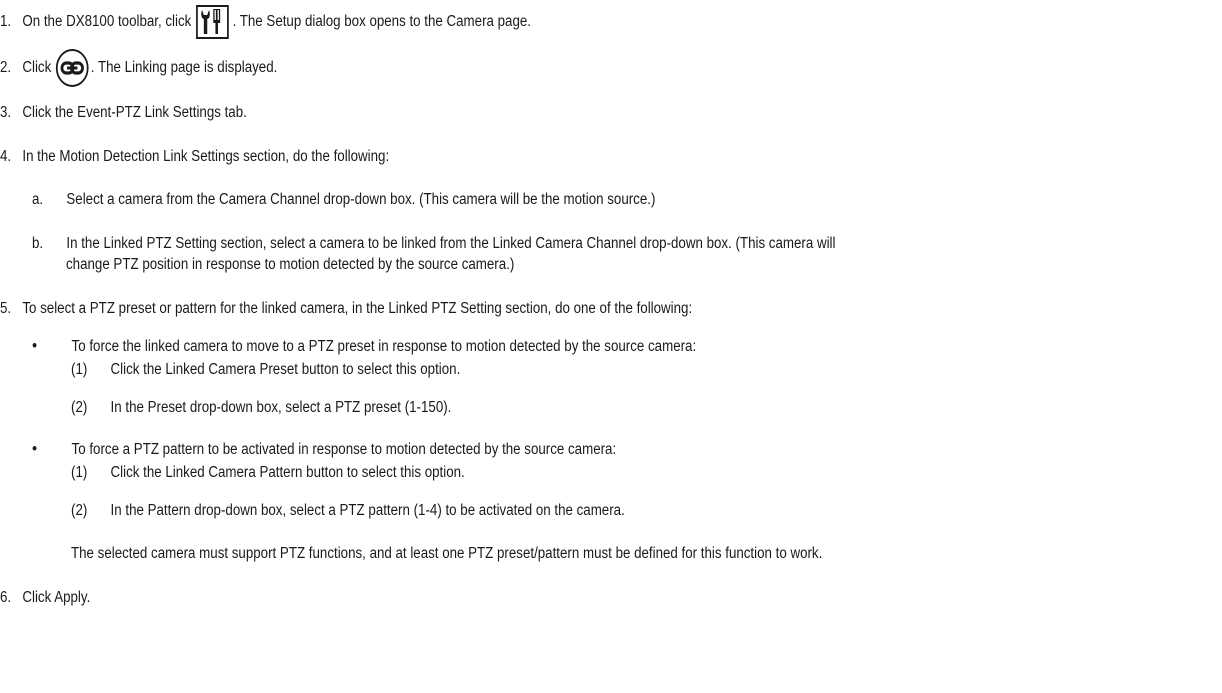 The image size is (1222, 693). What do you see at coordinates (184, 67) in the screenshot?
I see `step-text-after: . The Linking page is displayed.` at bounding box center [184, 67].